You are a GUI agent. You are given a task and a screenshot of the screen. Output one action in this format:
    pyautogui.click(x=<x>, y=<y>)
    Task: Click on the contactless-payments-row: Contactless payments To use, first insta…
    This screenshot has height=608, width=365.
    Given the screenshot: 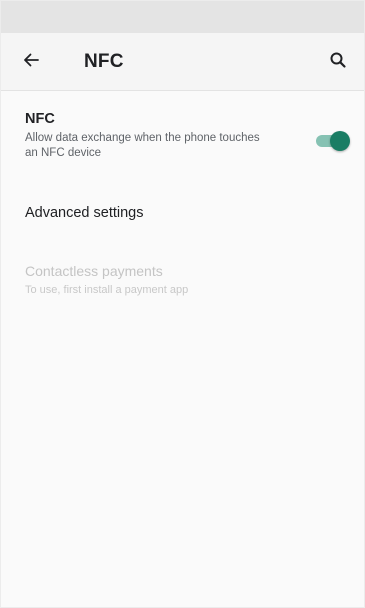 What is the action you would take?
    pyautogui.click(x=182, y=285)
    